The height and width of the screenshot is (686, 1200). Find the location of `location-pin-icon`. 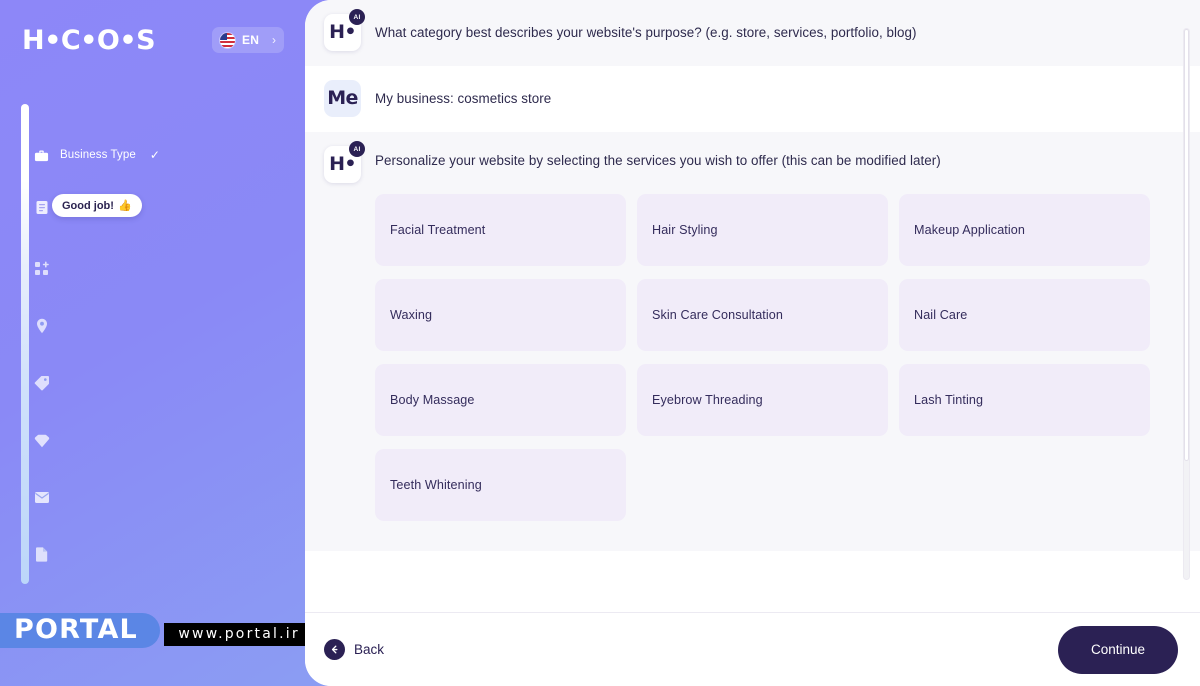

location-pin-icon is located at coordinates (41, 326).